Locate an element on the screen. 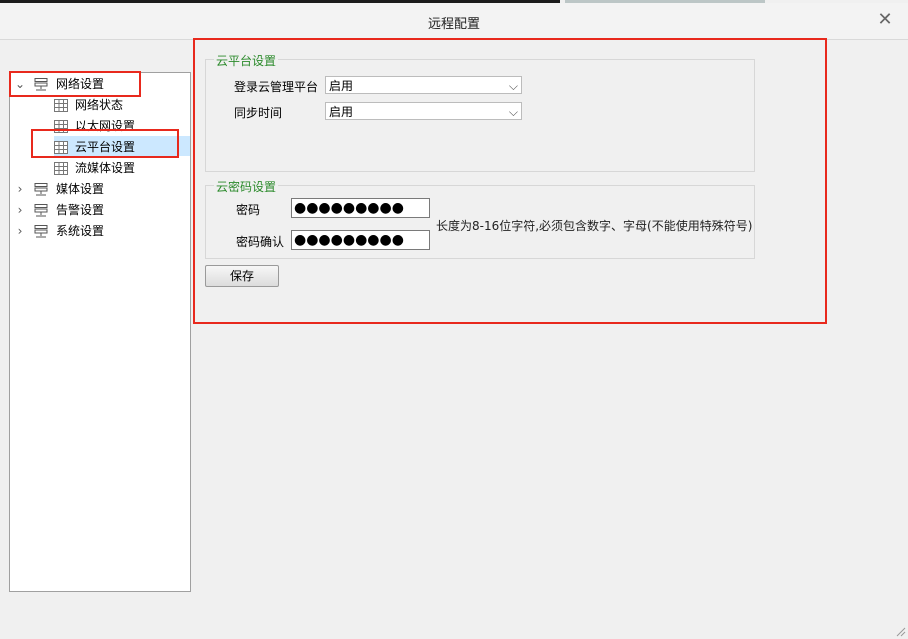 This screenshot has height=639, width=908. tree-item-alarm-settings: › 告警设置 is located at coordinates (99, 210).